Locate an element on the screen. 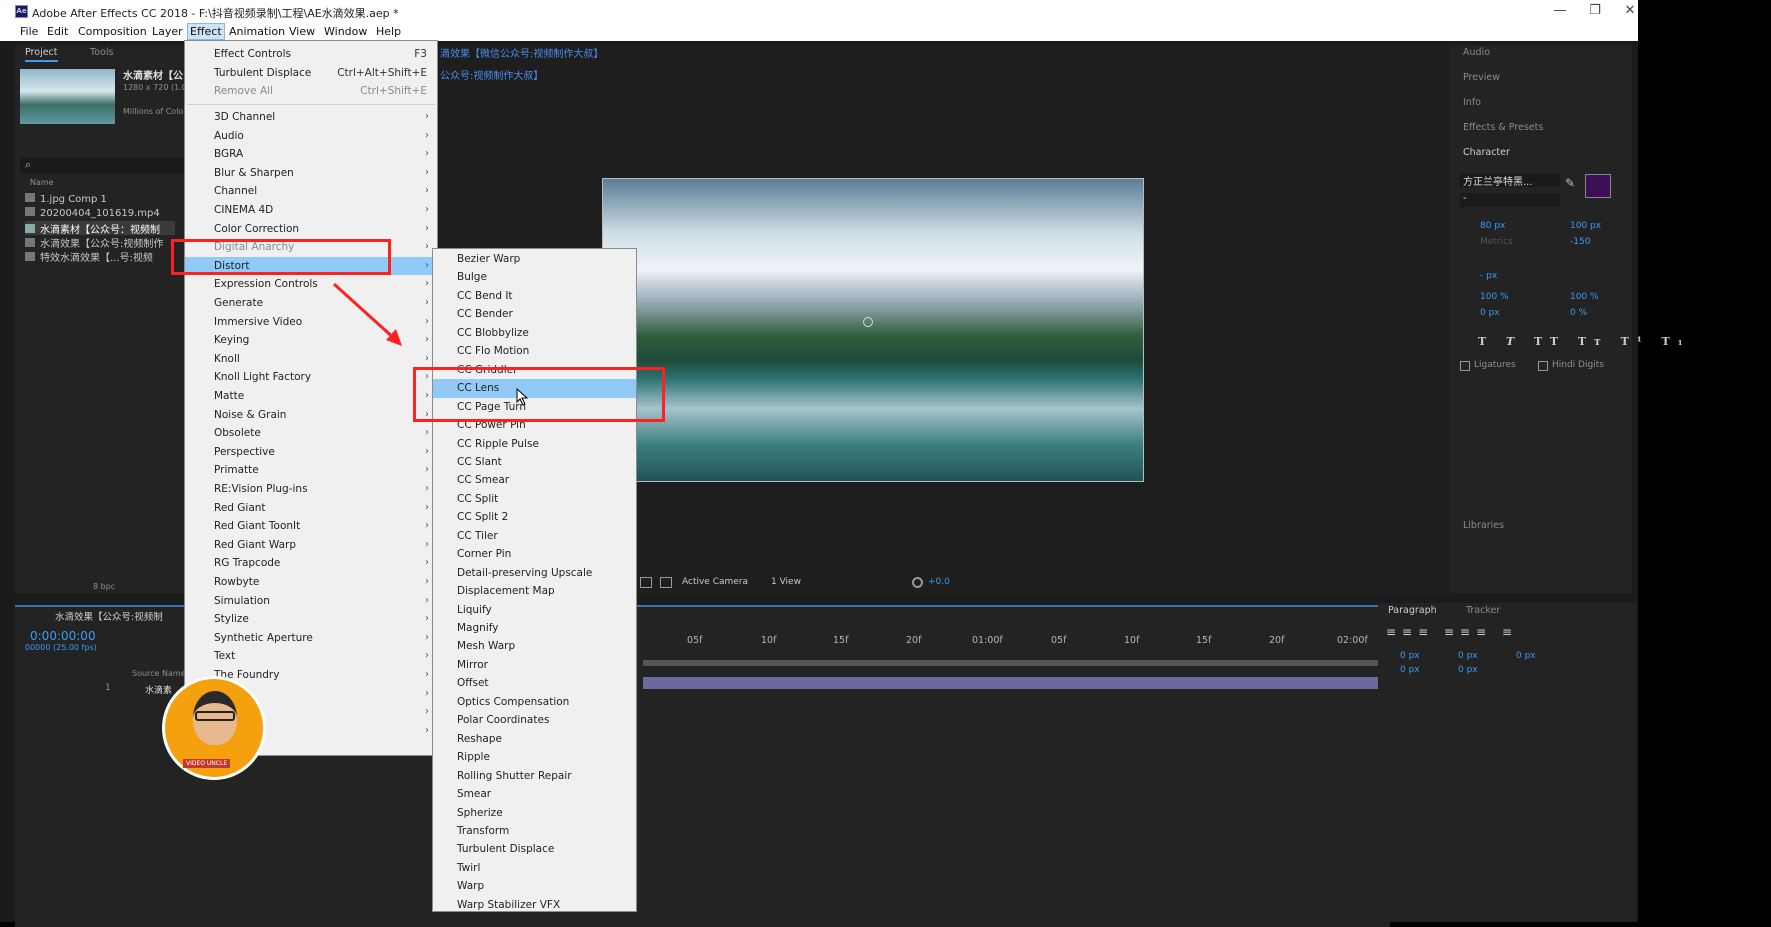  project-item: 20200404_101619.mp4 is located at coordinates (92, 214).